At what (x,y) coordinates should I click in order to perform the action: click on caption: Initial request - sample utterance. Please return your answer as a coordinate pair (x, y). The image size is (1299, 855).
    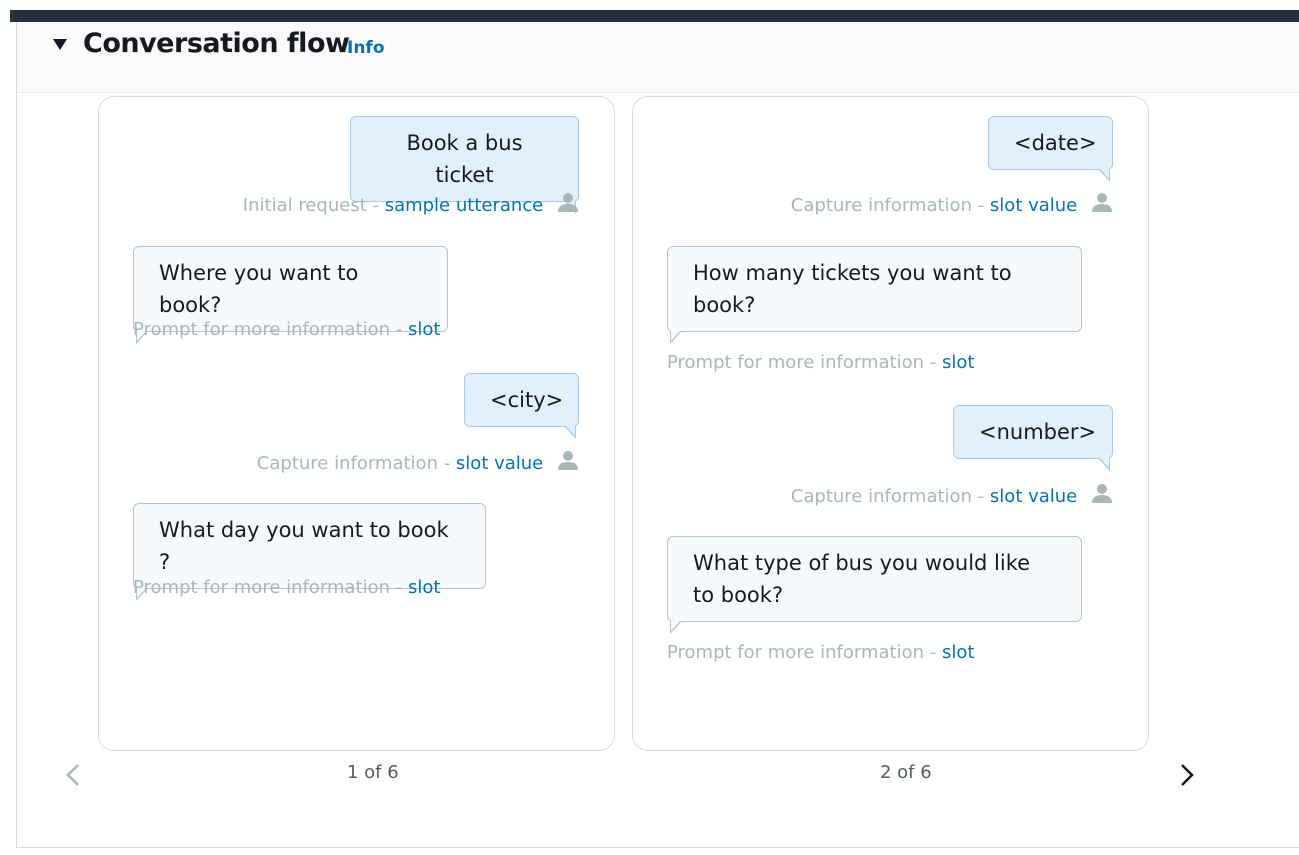
    Looking at the image, I should click on (411, 203).